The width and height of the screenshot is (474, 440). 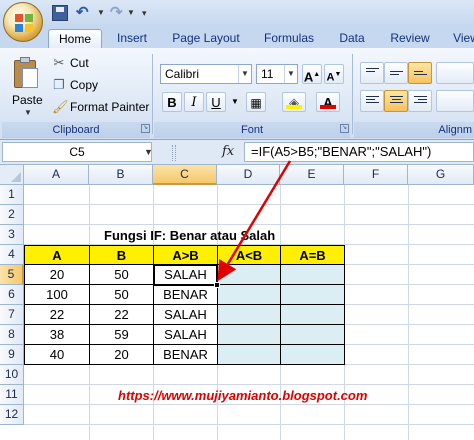 I want to click on cut-icon: ✂, so click(x=59, y=63).